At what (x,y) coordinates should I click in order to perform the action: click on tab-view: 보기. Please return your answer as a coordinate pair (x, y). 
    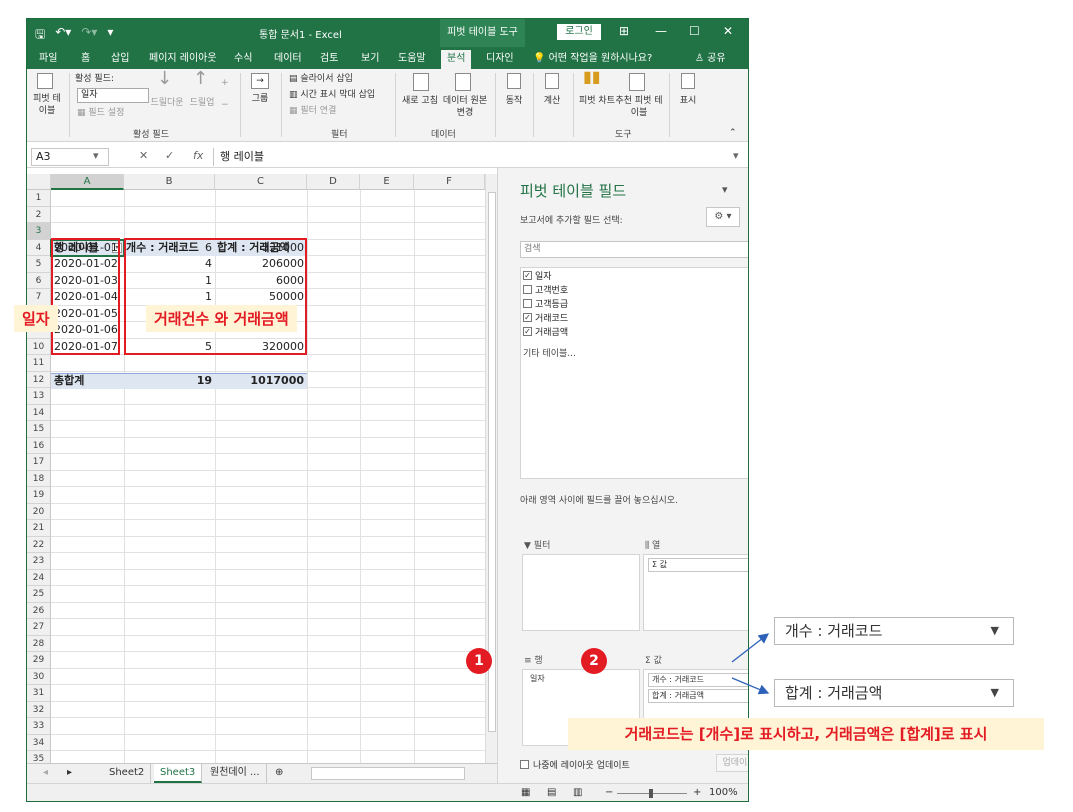
    Looking at the image, I should click on (370, 59).